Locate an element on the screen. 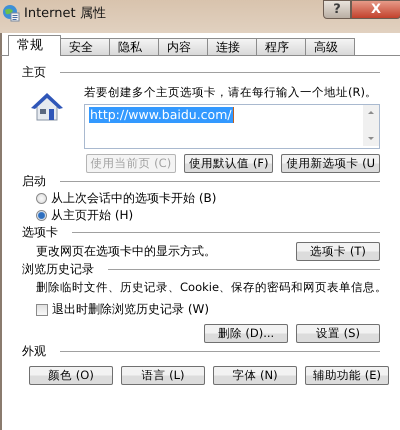  window-title: Internet 属性 is located at coordinates (65, 13).